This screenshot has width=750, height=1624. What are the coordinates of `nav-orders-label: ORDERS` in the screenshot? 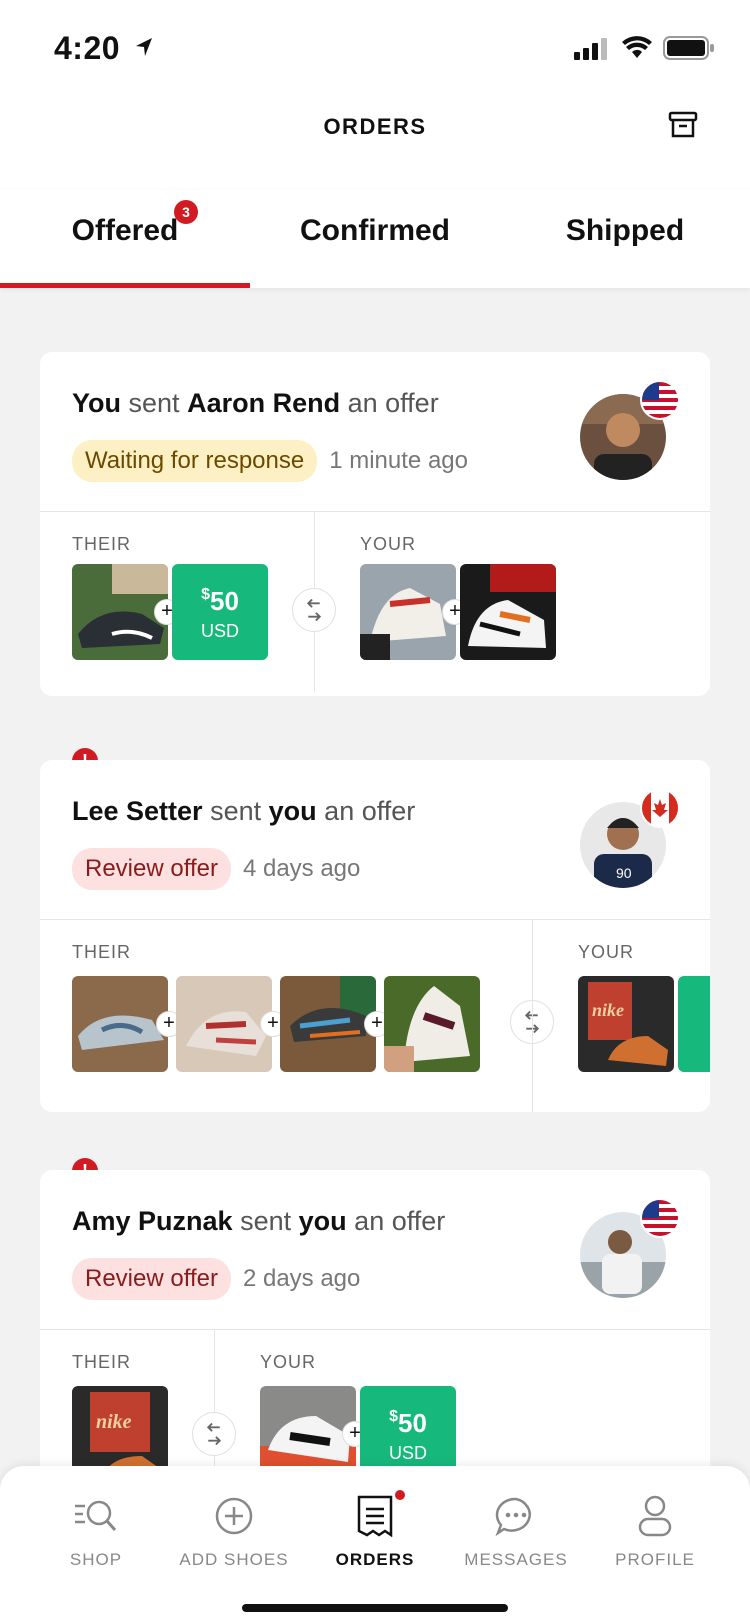 It's located at (375, 1559).